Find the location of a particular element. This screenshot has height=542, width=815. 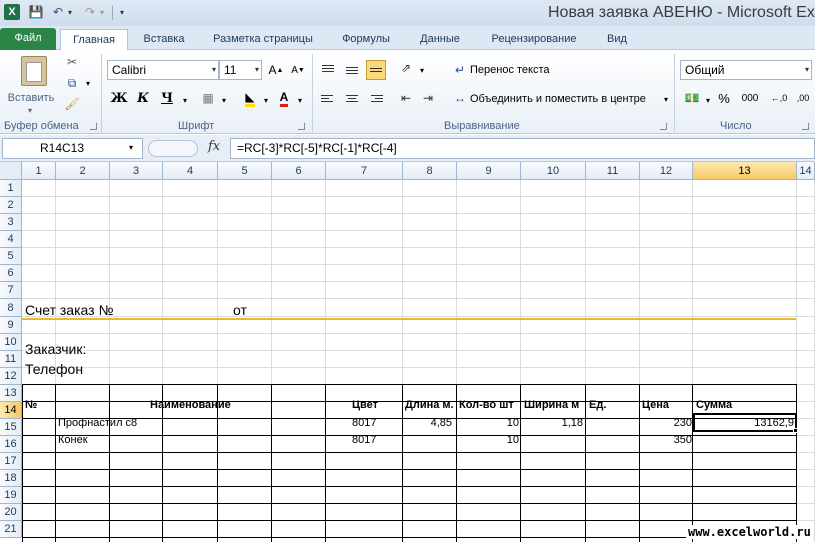

row-header: 7 is located at coordinates (11, 290).